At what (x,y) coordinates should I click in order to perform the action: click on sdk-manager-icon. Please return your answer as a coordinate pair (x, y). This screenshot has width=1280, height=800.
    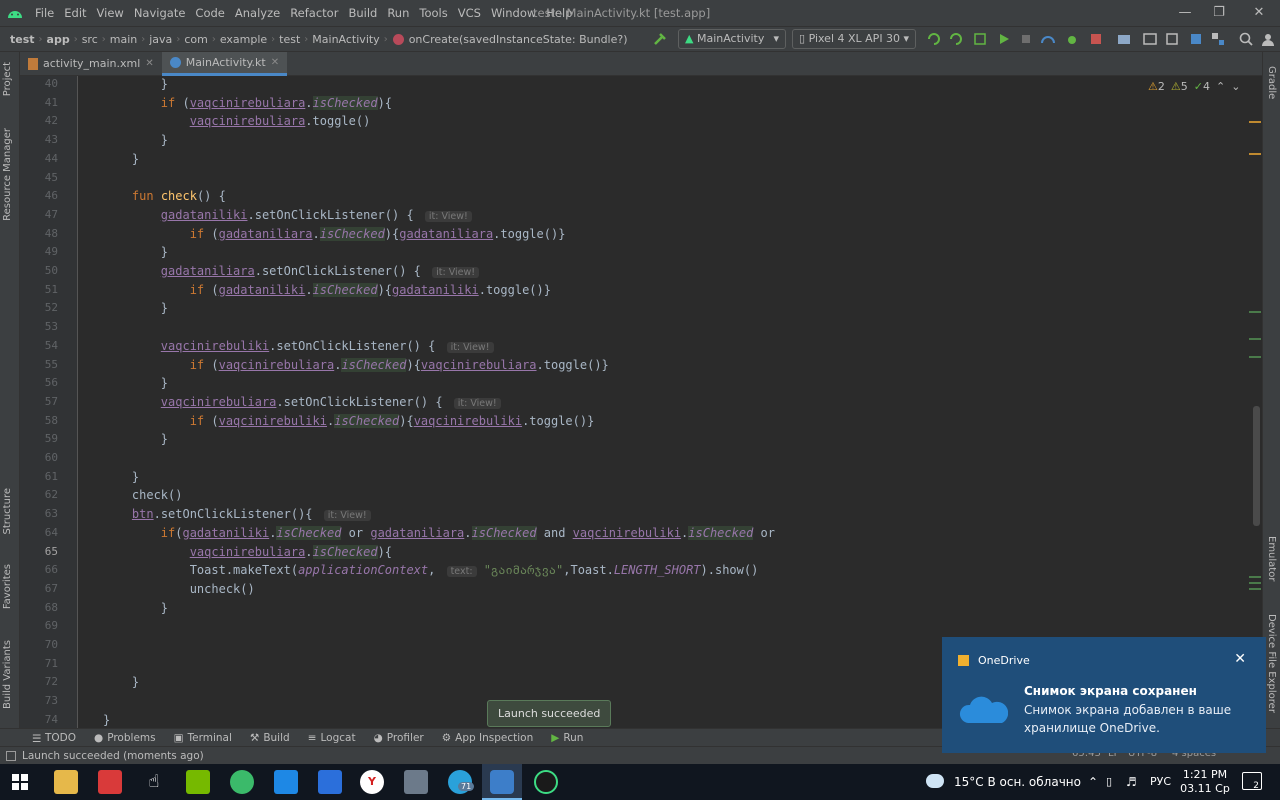
    Looking at the image, I should click on (1172, 39).